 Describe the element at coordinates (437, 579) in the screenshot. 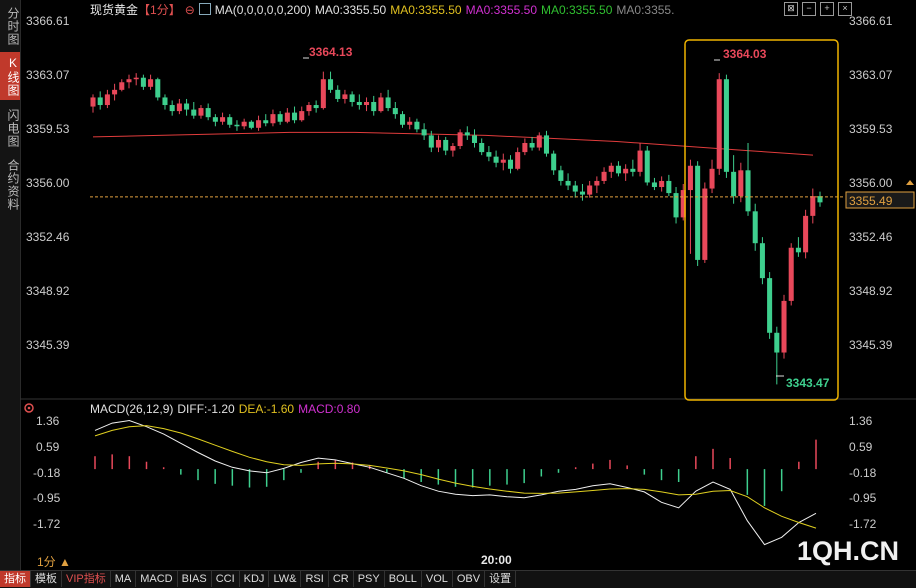

I see `indicator-tab: VOL` at that location.